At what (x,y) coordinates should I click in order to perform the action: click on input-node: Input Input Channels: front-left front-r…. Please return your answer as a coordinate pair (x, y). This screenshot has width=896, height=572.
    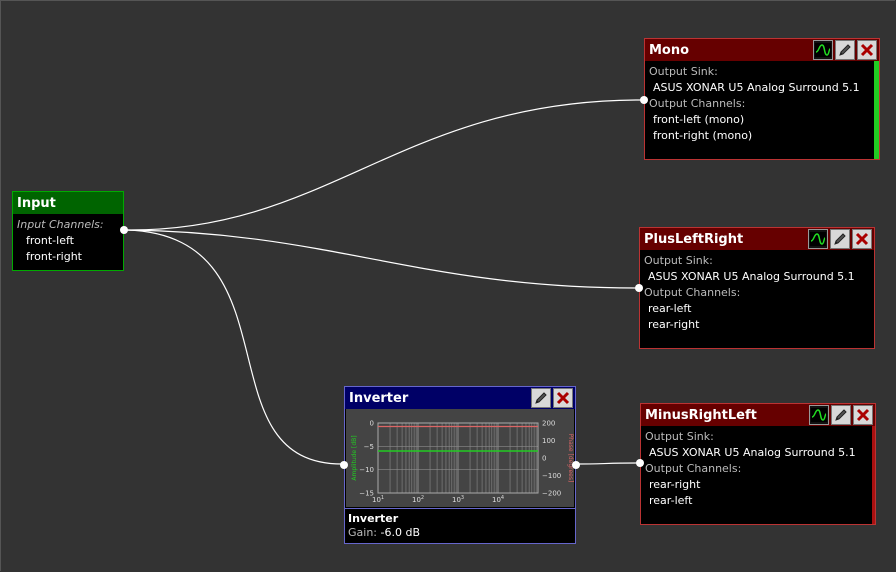
    Looking at the image, I should click on (70, 231).